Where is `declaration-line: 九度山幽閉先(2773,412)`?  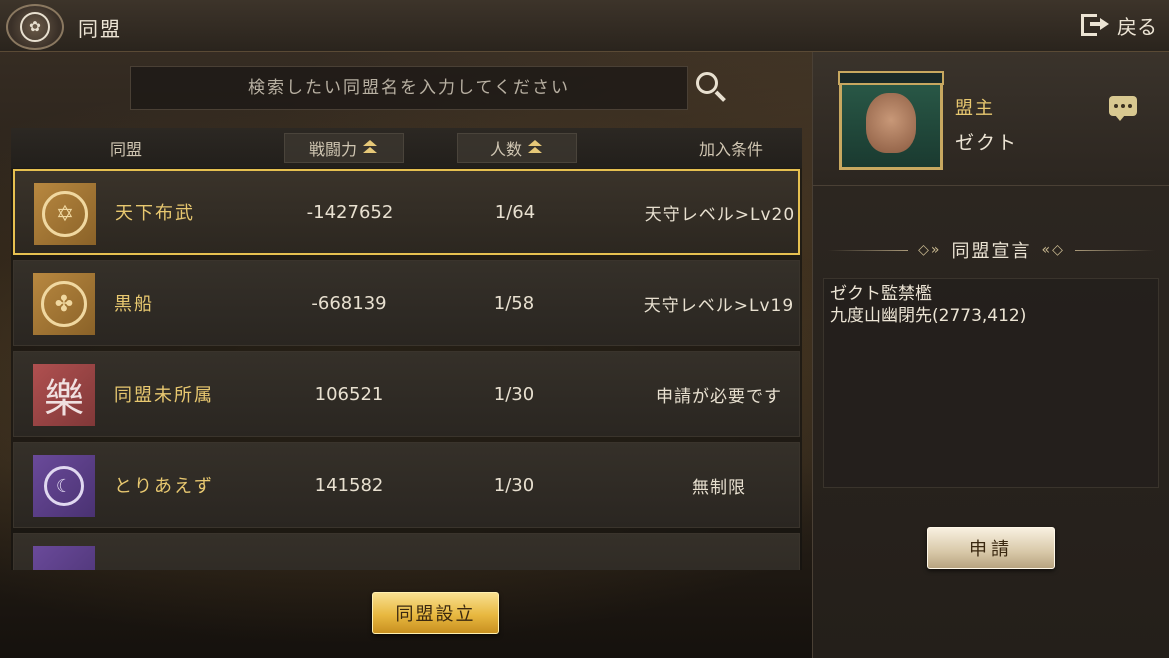 declaration-line: 九度山幽閉先(2773,412) is located at coordinates (928, 316).